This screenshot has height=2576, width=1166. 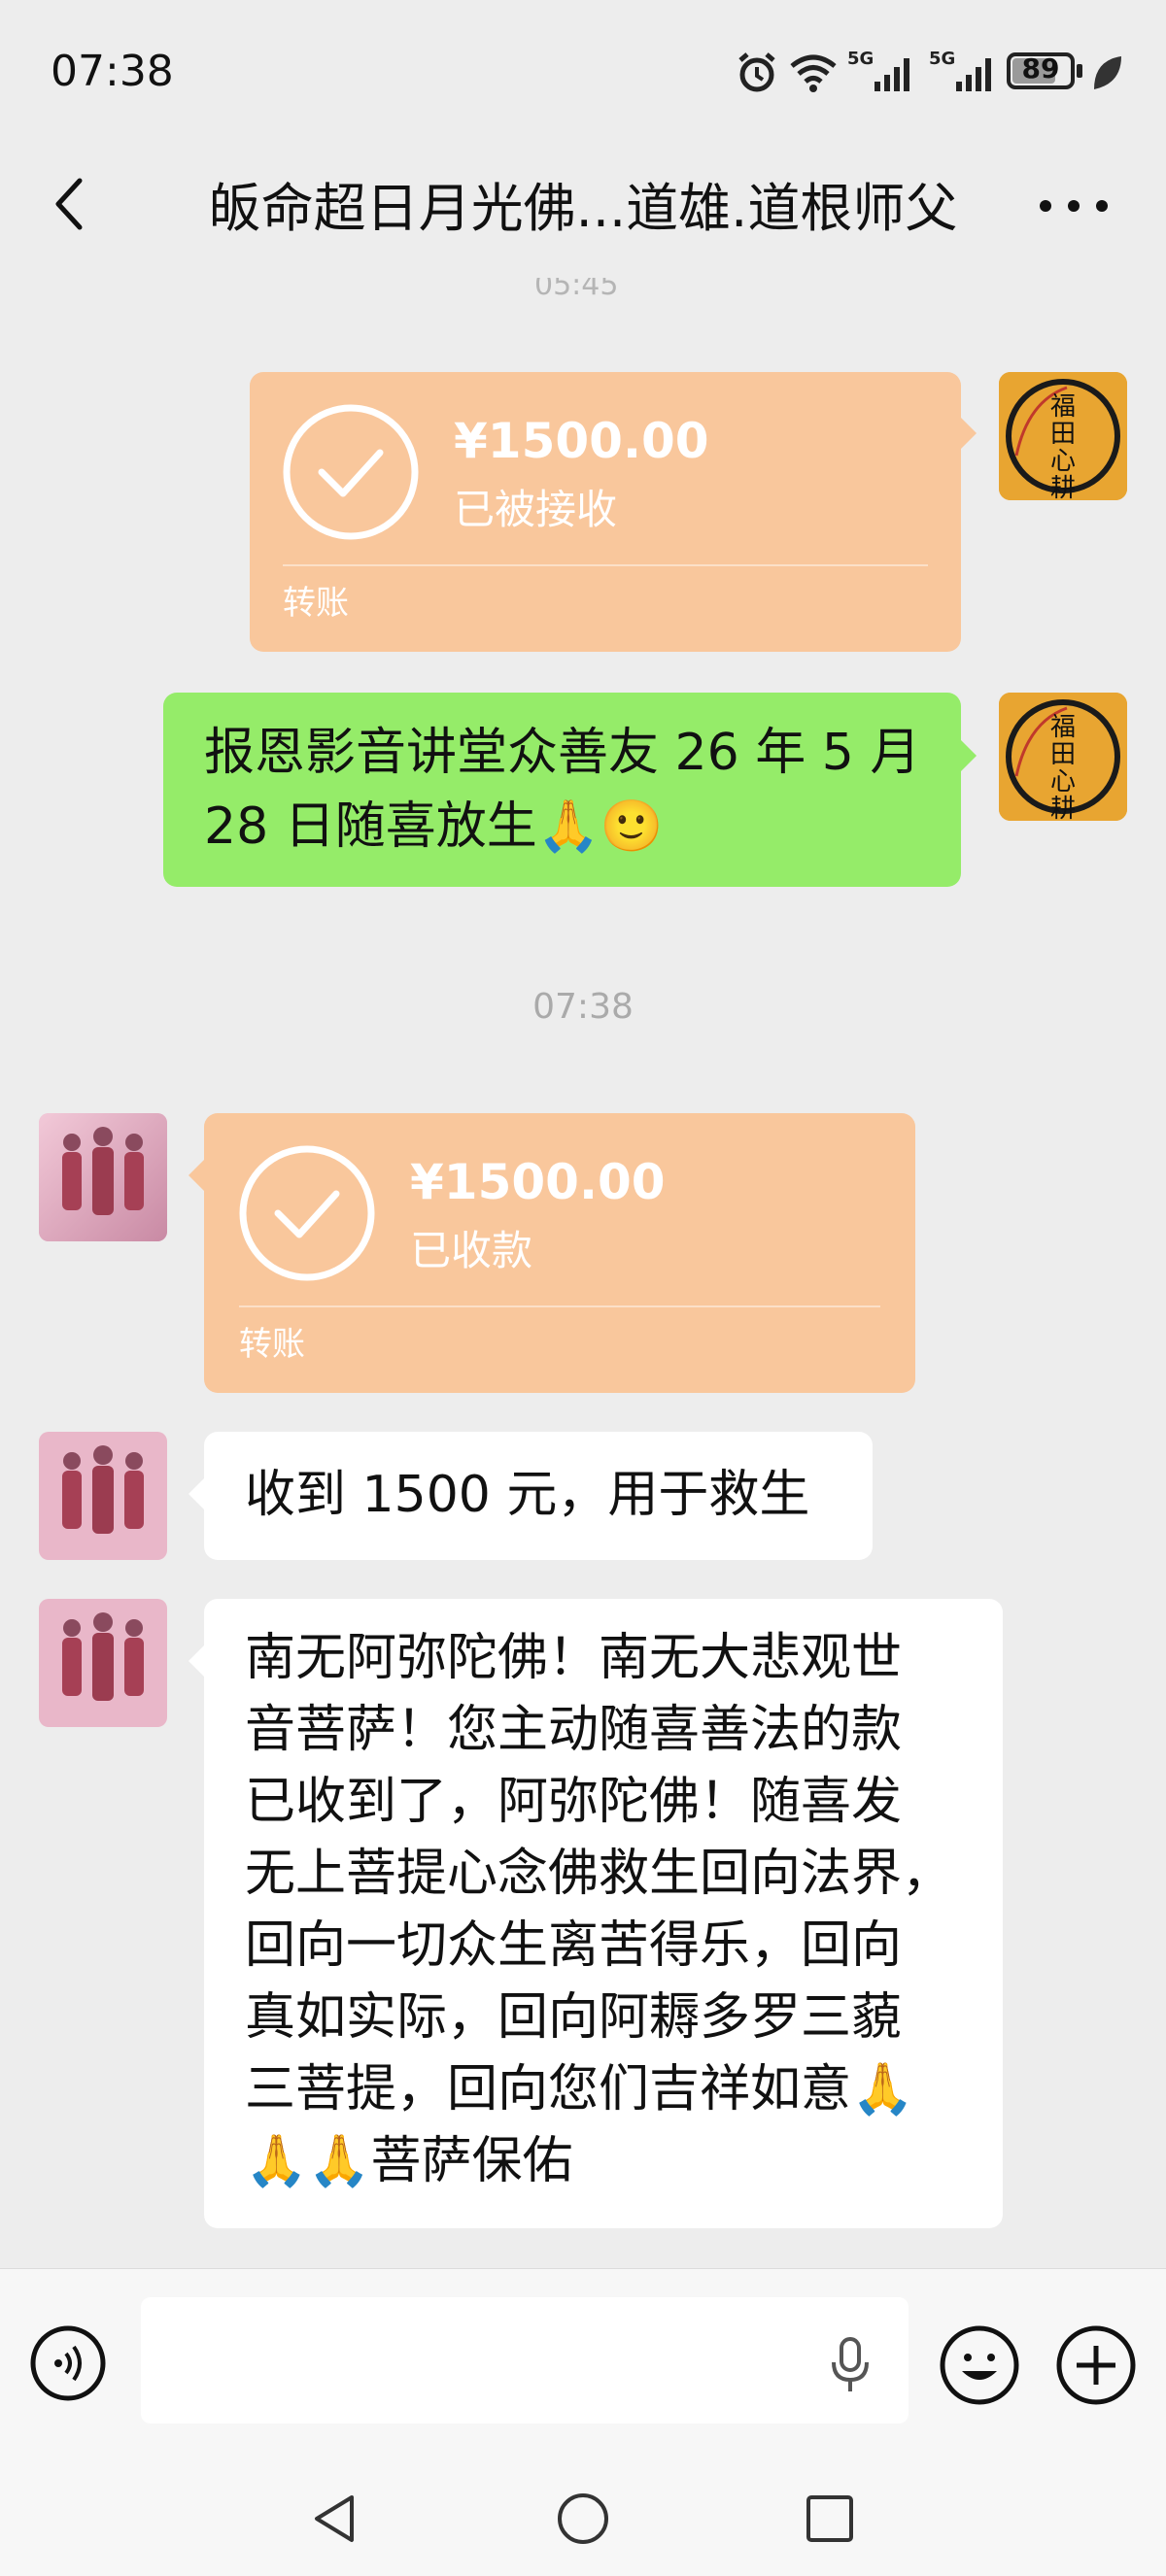 I want to click on transfer-status: 已收款, so click(x=471, y=1250).